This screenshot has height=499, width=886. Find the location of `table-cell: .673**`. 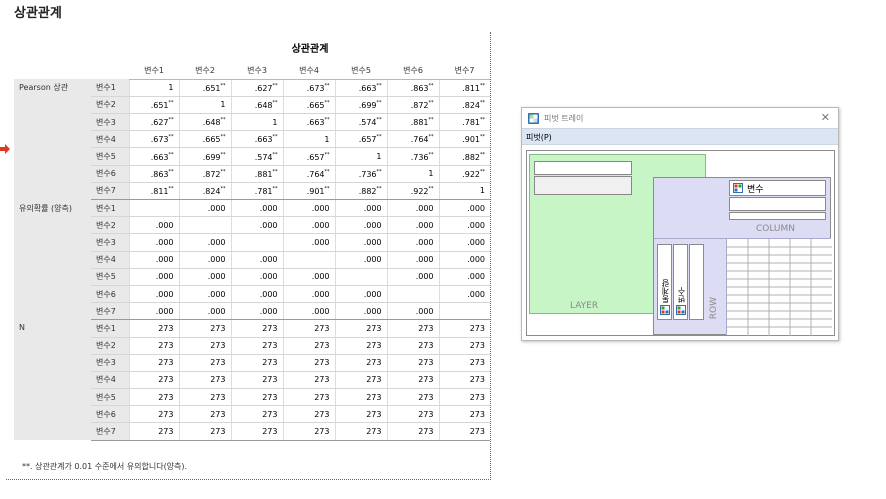

table-cell: .673** is located at coordinates (153, 139).